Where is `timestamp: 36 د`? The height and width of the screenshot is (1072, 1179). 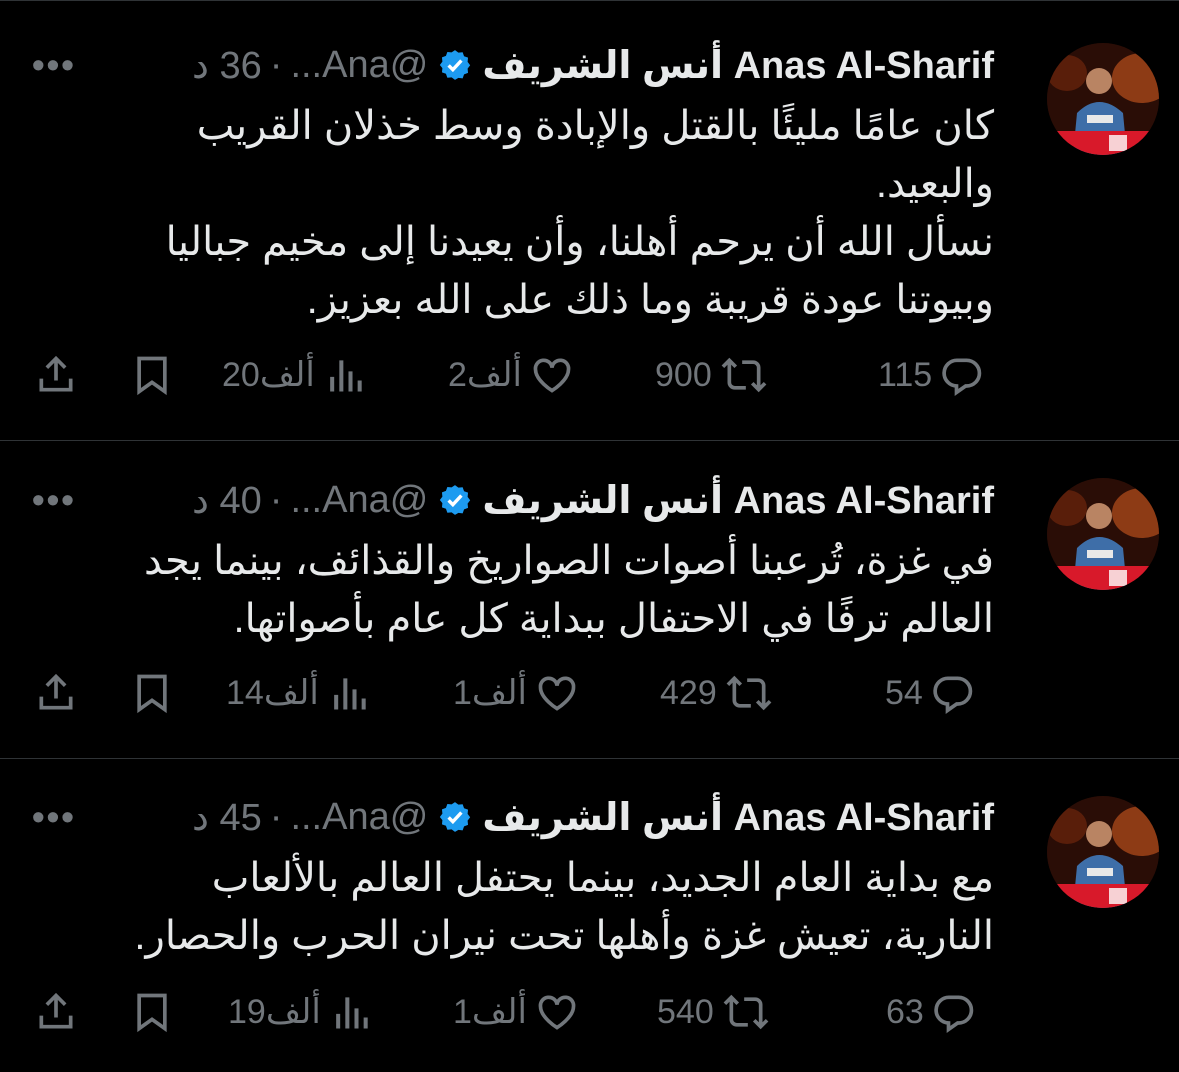 timestamp: 36 د is located at coordinates (227, 65).